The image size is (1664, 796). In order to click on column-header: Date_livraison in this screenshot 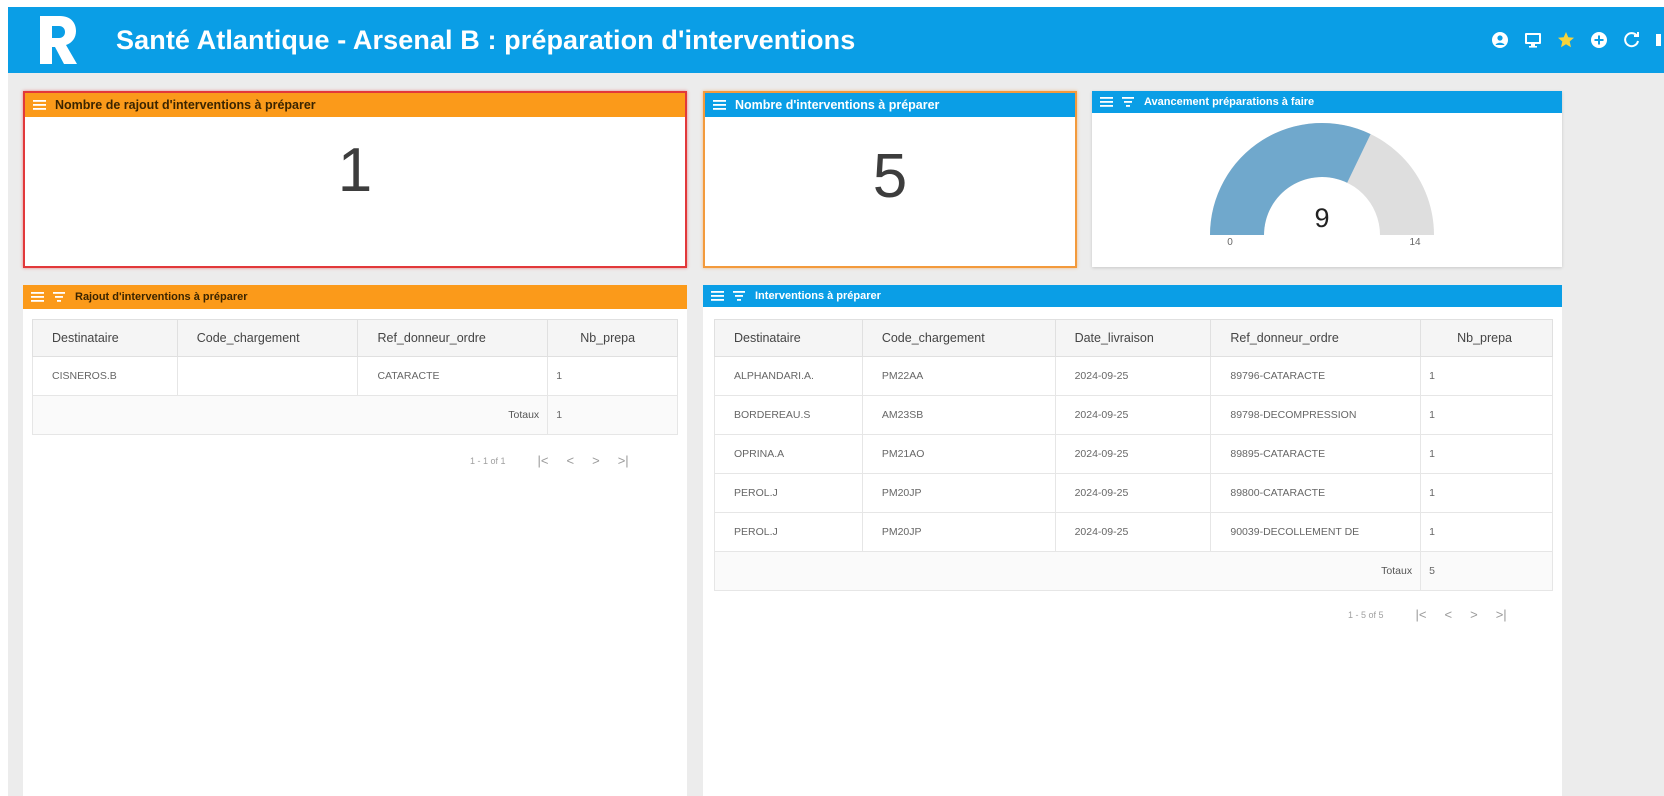, I will do `click(1133, 338)`.